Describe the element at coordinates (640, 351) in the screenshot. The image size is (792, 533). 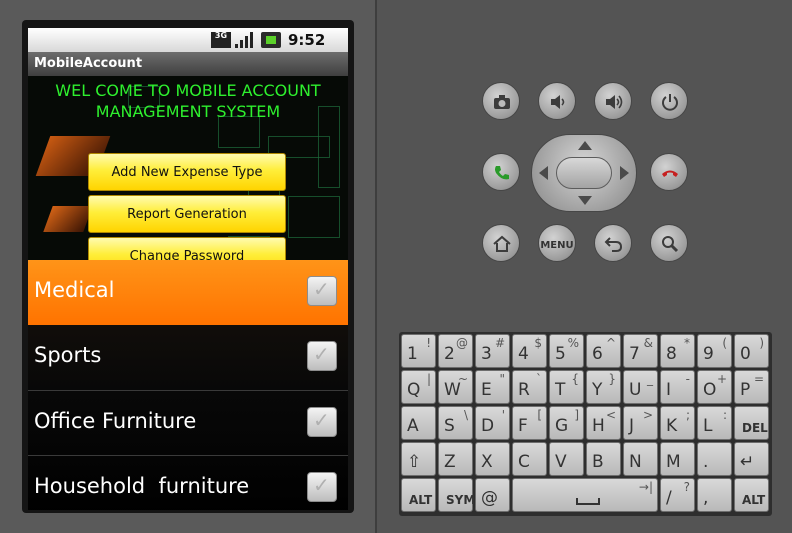
I see `key-7: 7 &` at that location.